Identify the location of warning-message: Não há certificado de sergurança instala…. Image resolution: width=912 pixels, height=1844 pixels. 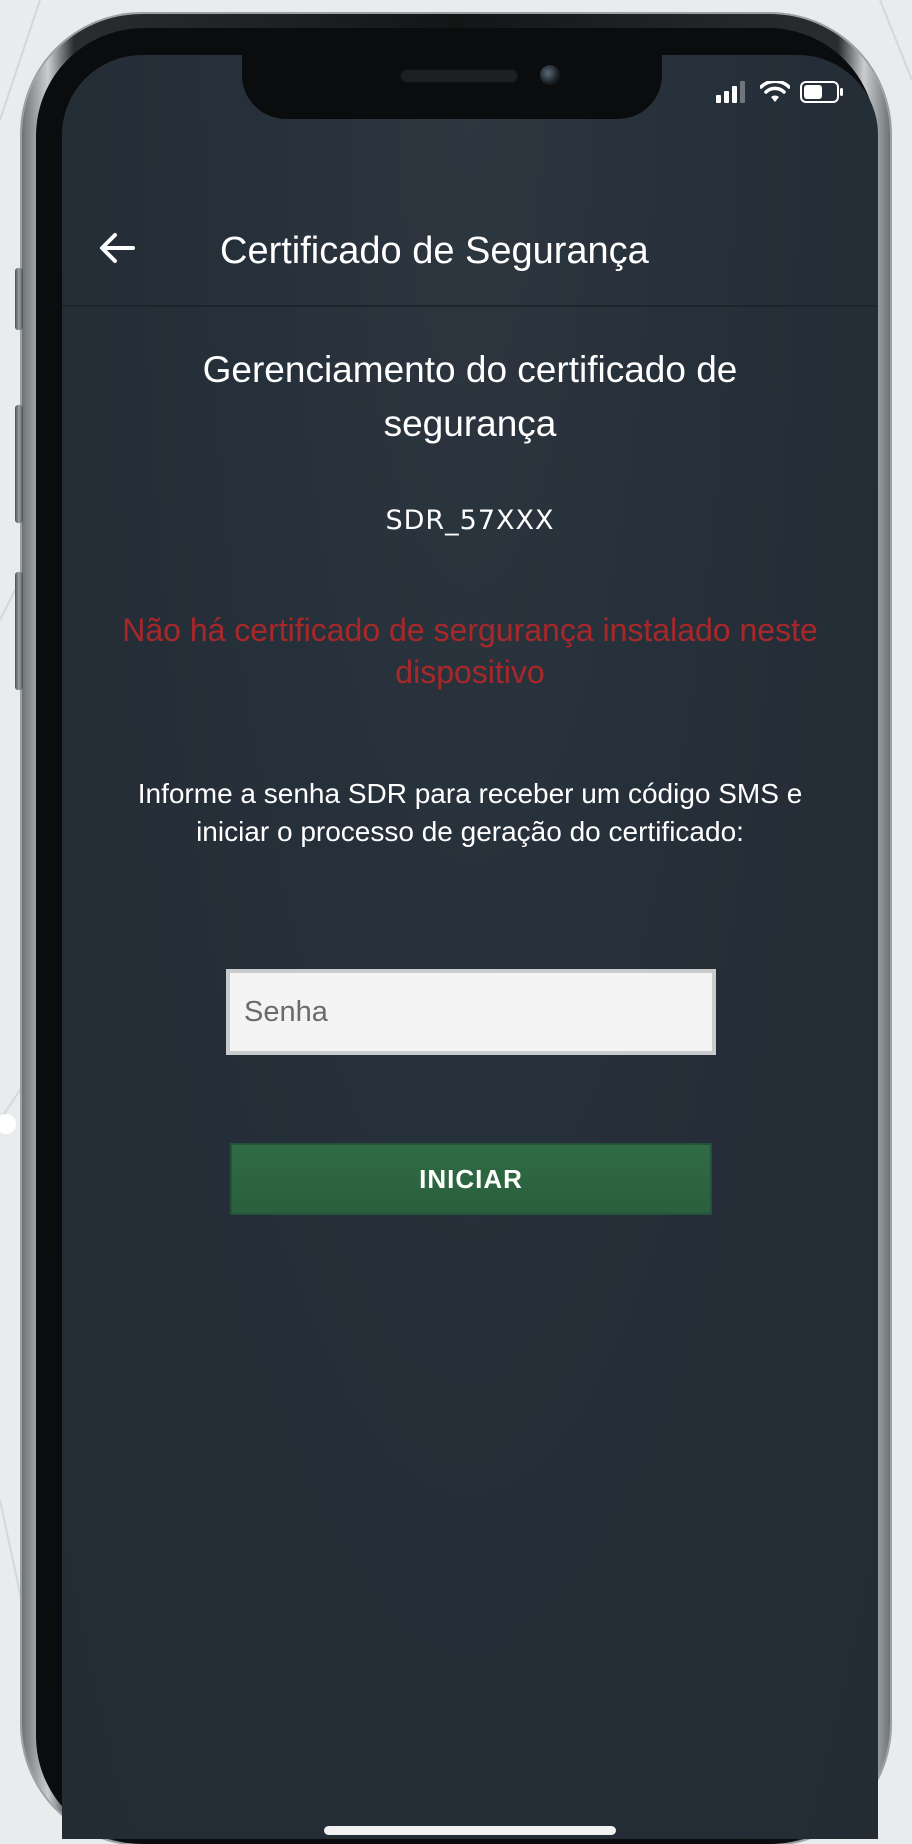
(470, 651).